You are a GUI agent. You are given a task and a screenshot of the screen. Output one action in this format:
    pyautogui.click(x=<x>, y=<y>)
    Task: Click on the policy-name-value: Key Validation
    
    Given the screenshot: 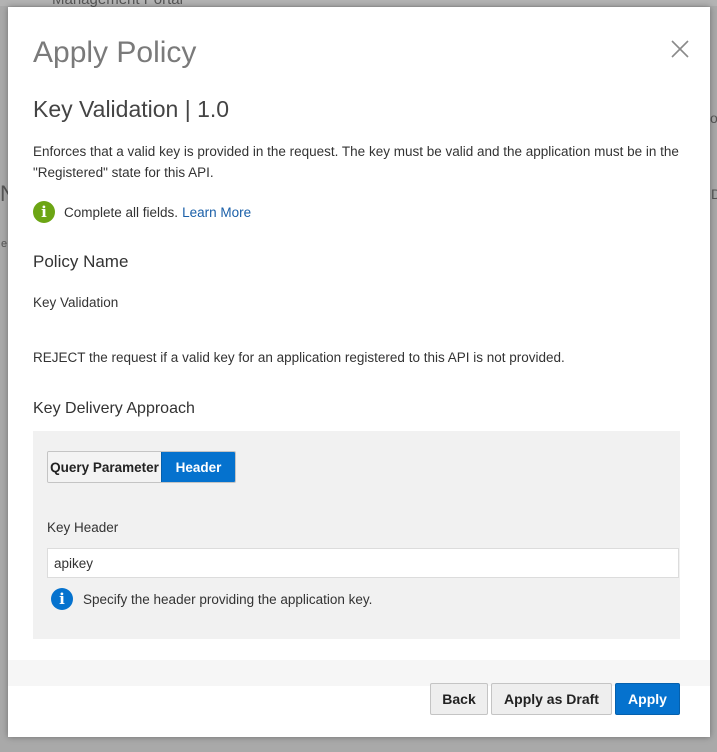 What is the action you would take?
    pyautogui.click(x=76, y=302)
    